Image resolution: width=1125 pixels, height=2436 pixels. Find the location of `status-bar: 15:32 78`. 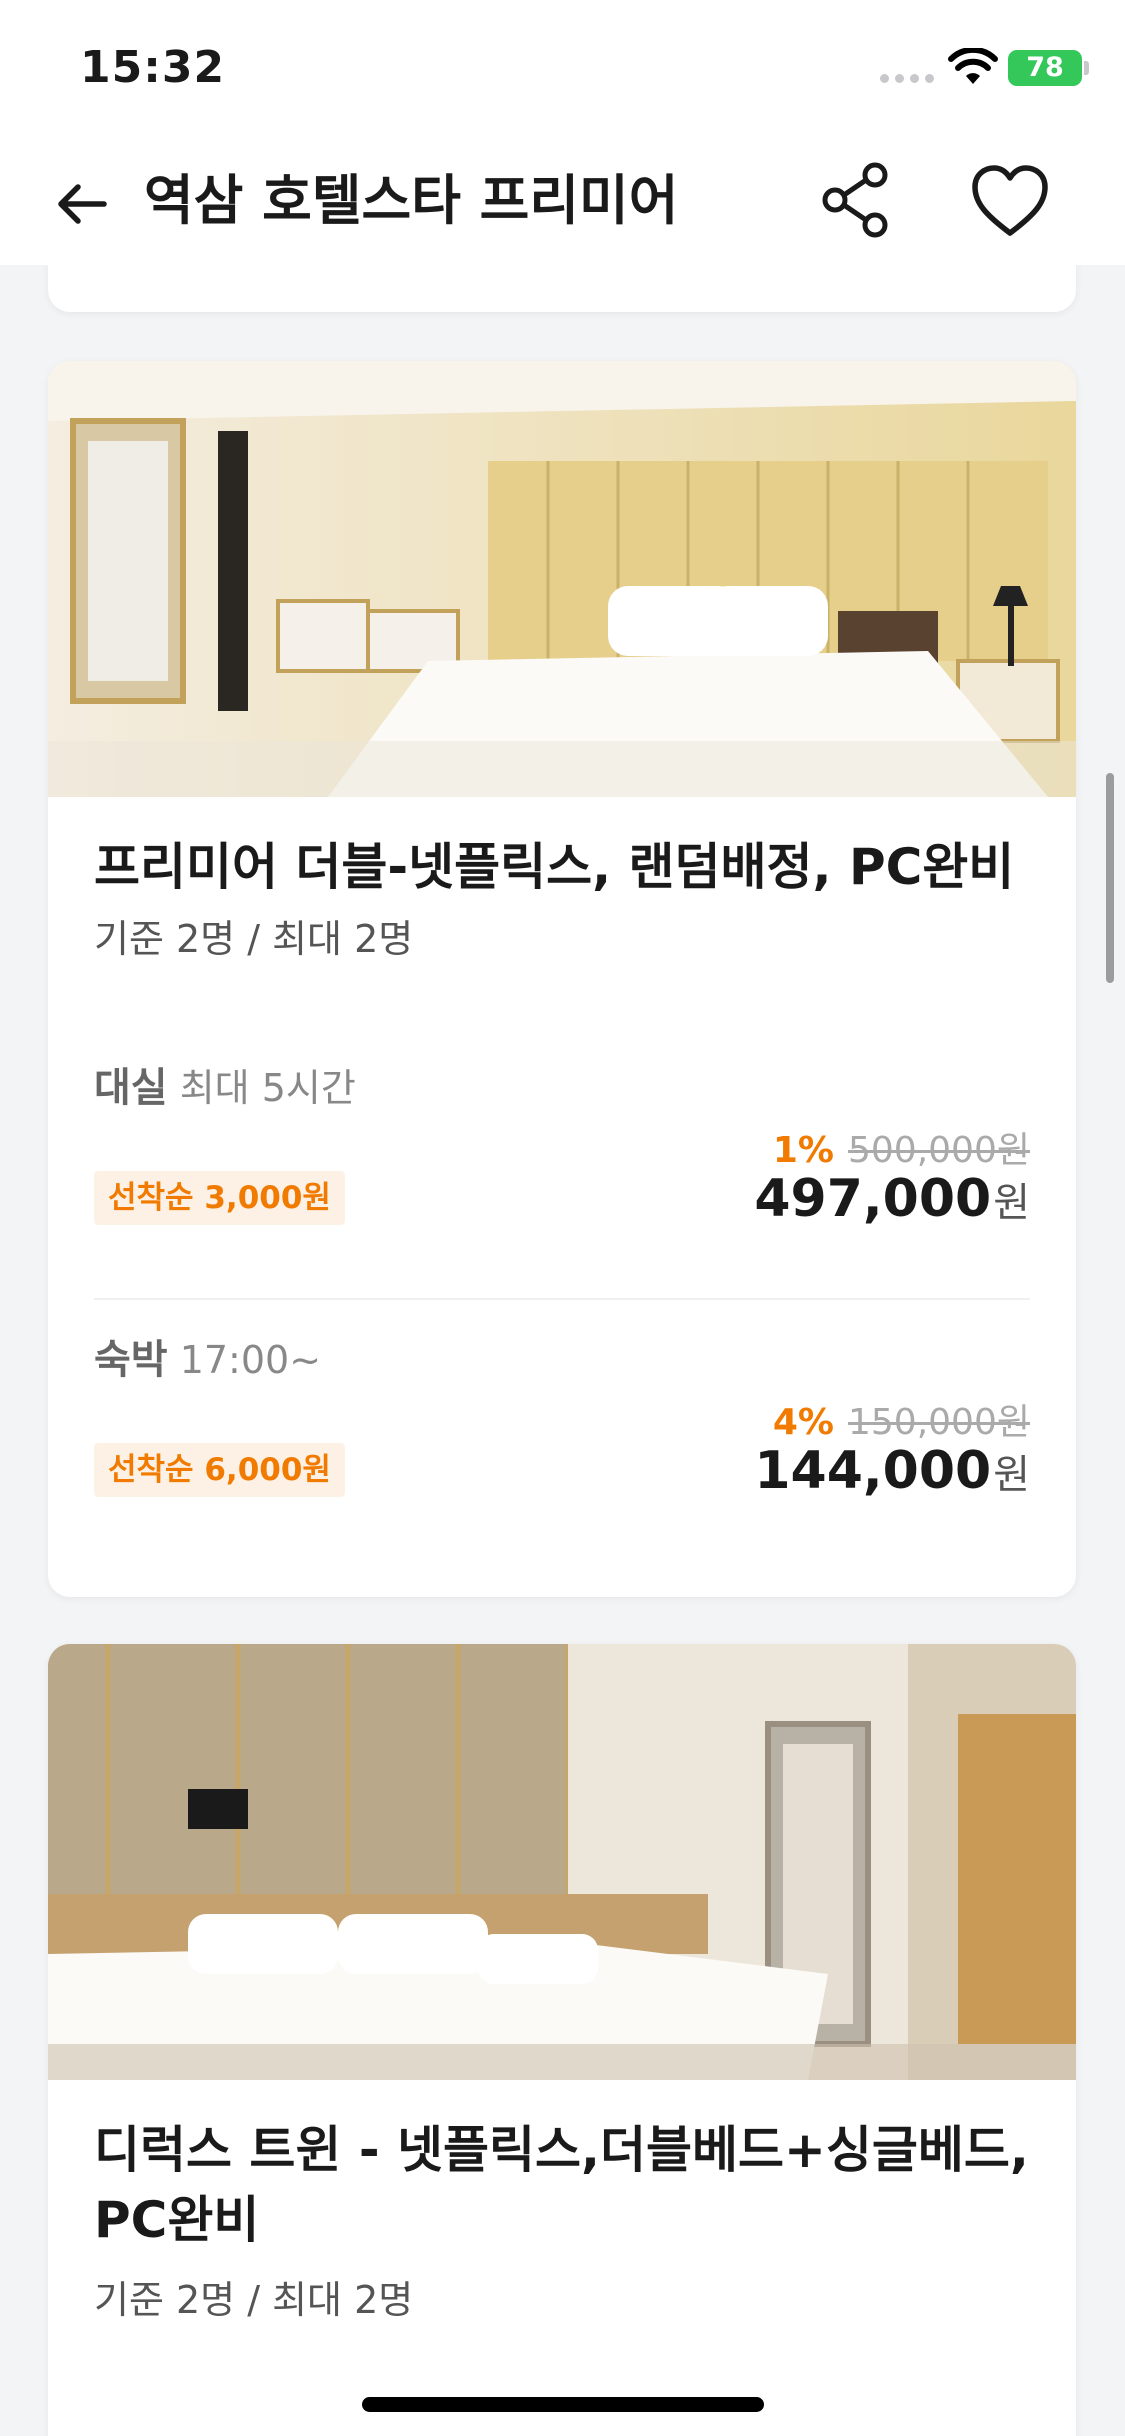

status-bar: 15:32 78 is located at coordinates (562, 67).